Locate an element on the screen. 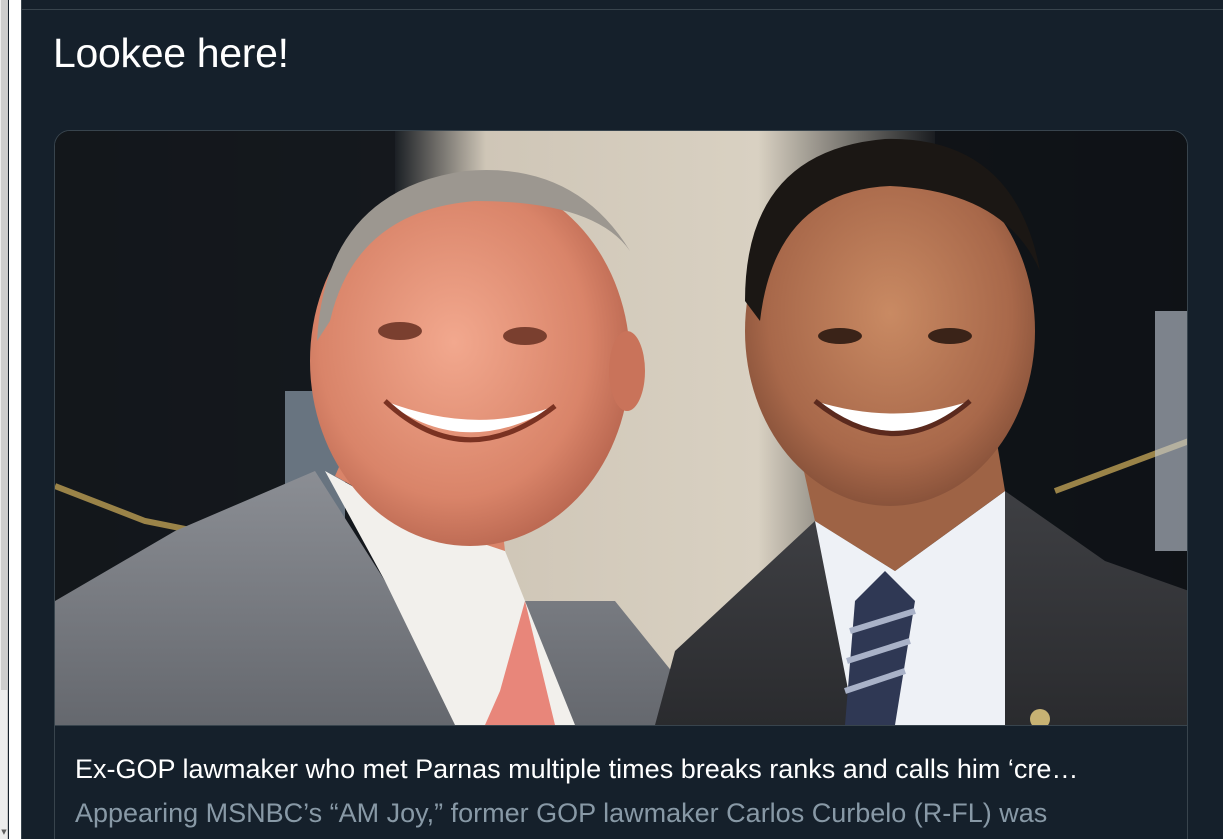  tweet-divider is located at coordinates (622, 9).